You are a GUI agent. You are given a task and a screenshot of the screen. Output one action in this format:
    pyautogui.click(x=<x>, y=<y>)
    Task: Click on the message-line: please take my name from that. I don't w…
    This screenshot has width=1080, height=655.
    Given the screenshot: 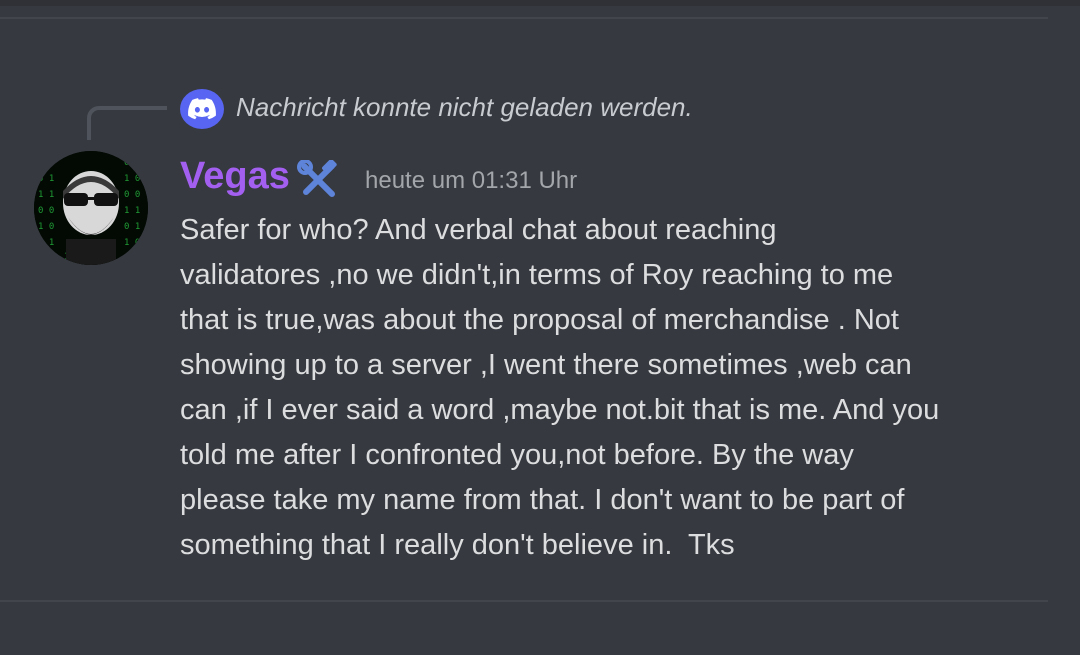 What is the action you would take?
    pyautogui.click(x=542, y=500)
    